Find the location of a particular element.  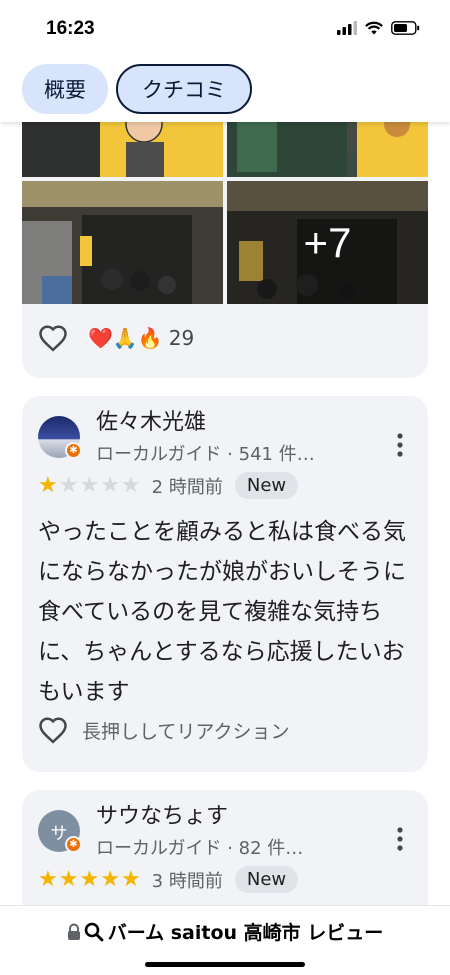

reaction-prompt-label: 長押ししてリアクション is located at coordinates (186, 731).